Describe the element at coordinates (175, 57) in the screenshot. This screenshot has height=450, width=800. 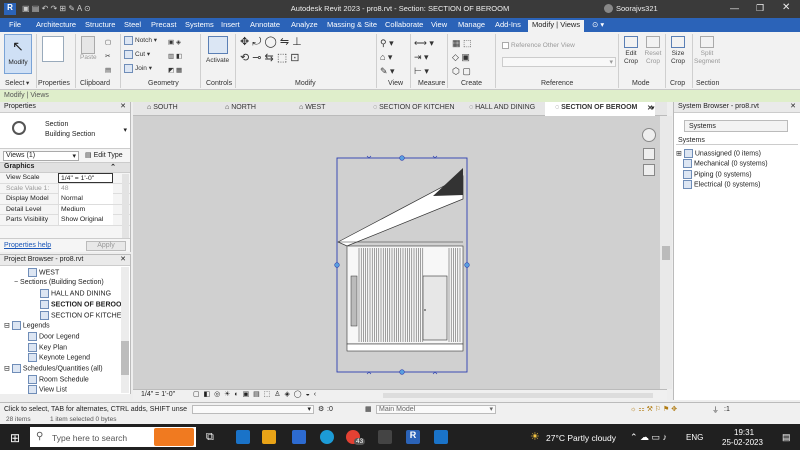
I see `geometry-tools-icons: ▣ ◈ ▥ ◧ ◩ ▦` at that location.